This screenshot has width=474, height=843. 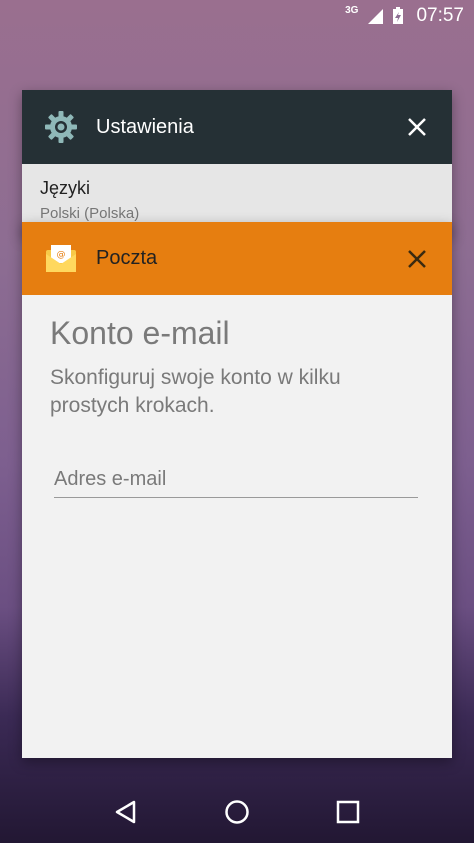 I want to click on gear-icon, so click(x=61, y=127).